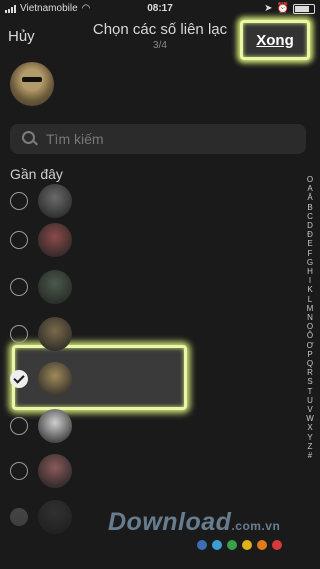 The height and width of the screenshot is (569, 320). Describe the element at coordinates (160, 8) in the screenshot. I see `status-bar: Vietnamobile ◠ 08:17 ➤ ⏰` at that location.